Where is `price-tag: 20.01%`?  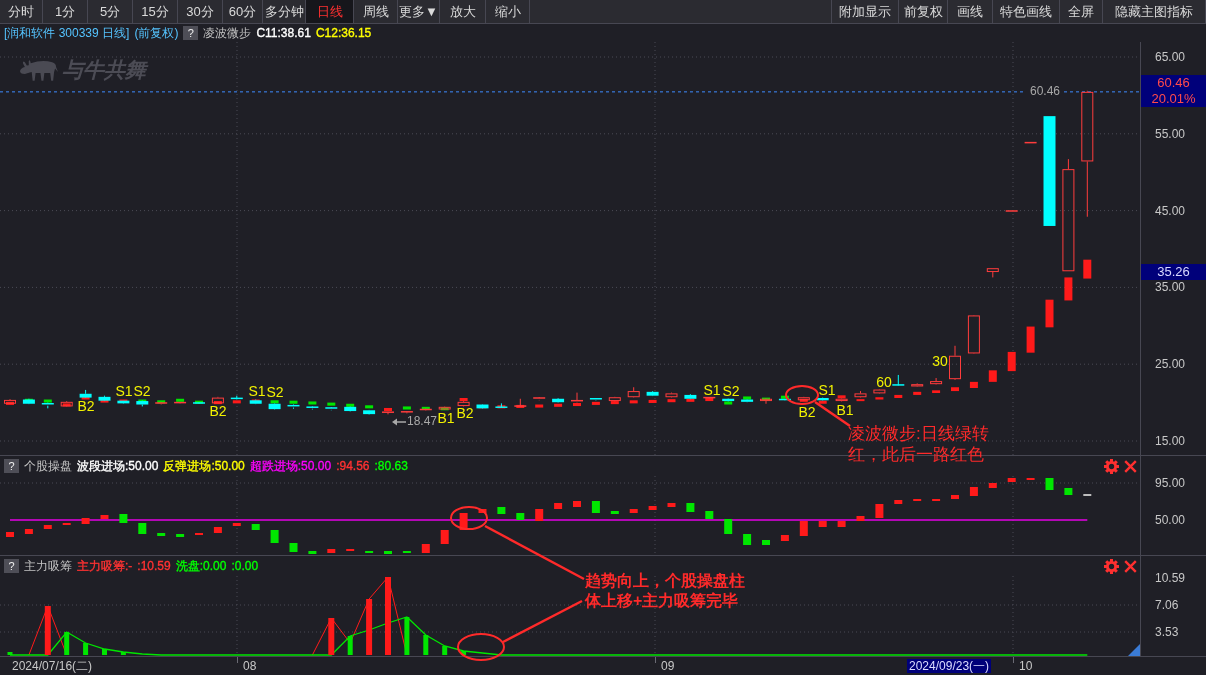 price-tag: 20.01% is located at coordinates (1173, 99).